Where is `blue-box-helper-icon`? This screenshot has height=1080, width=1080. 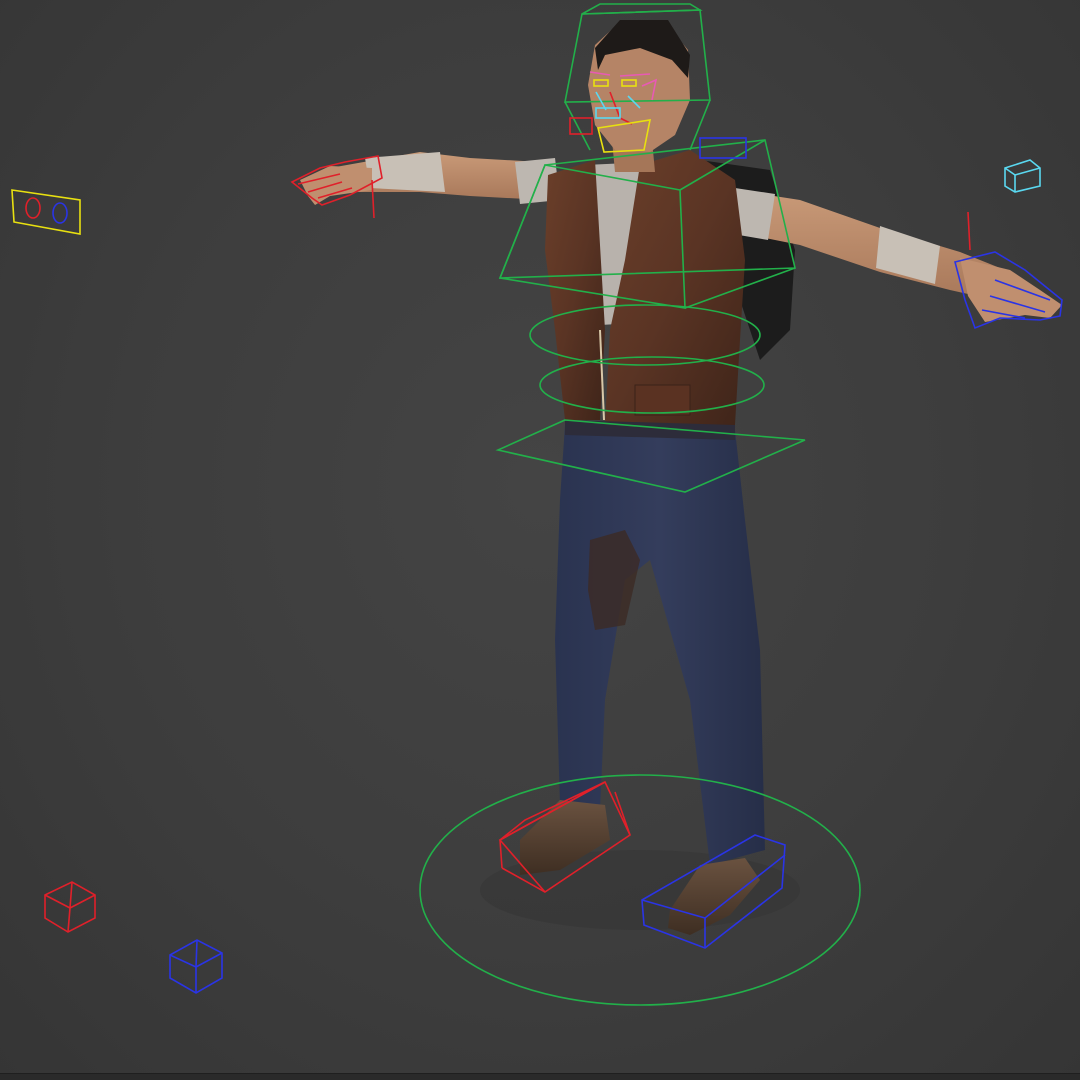
blue-box-helper-icon is located at coordinates (196, 966).